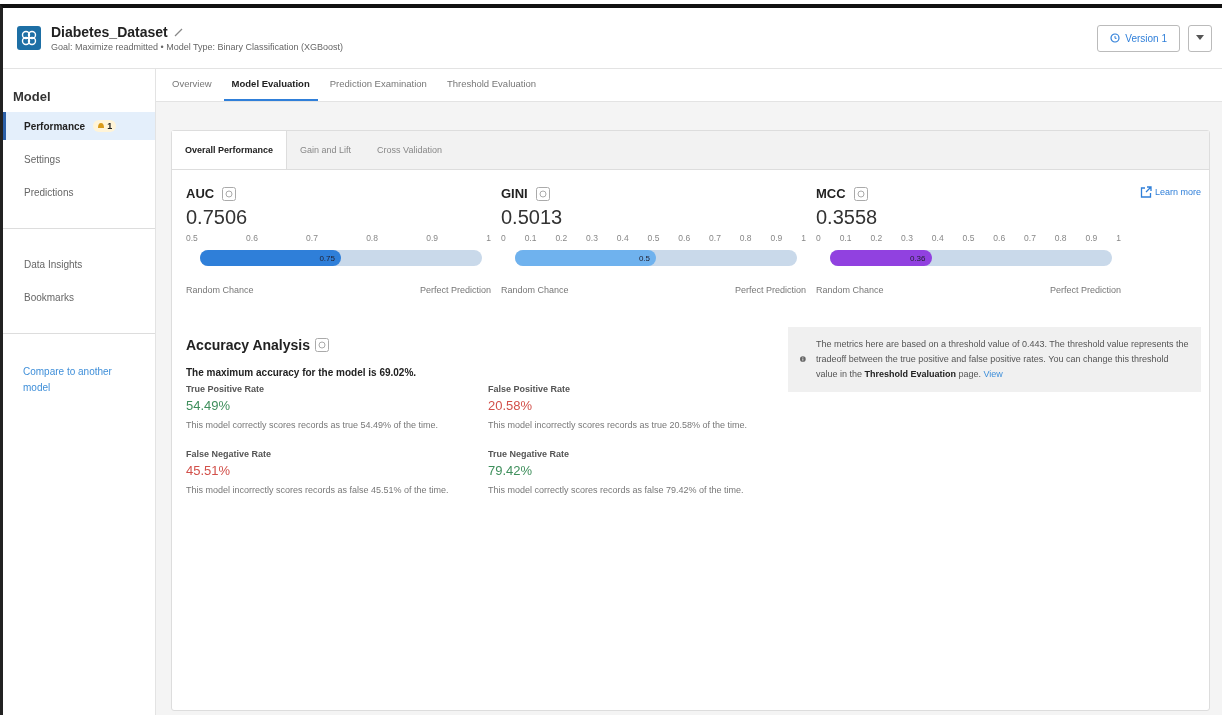 This screenshot has width=1222, height=715. Describe the element at coordinates (514, 193) in the screenshot. I see `metric-name: GINI` at that location.